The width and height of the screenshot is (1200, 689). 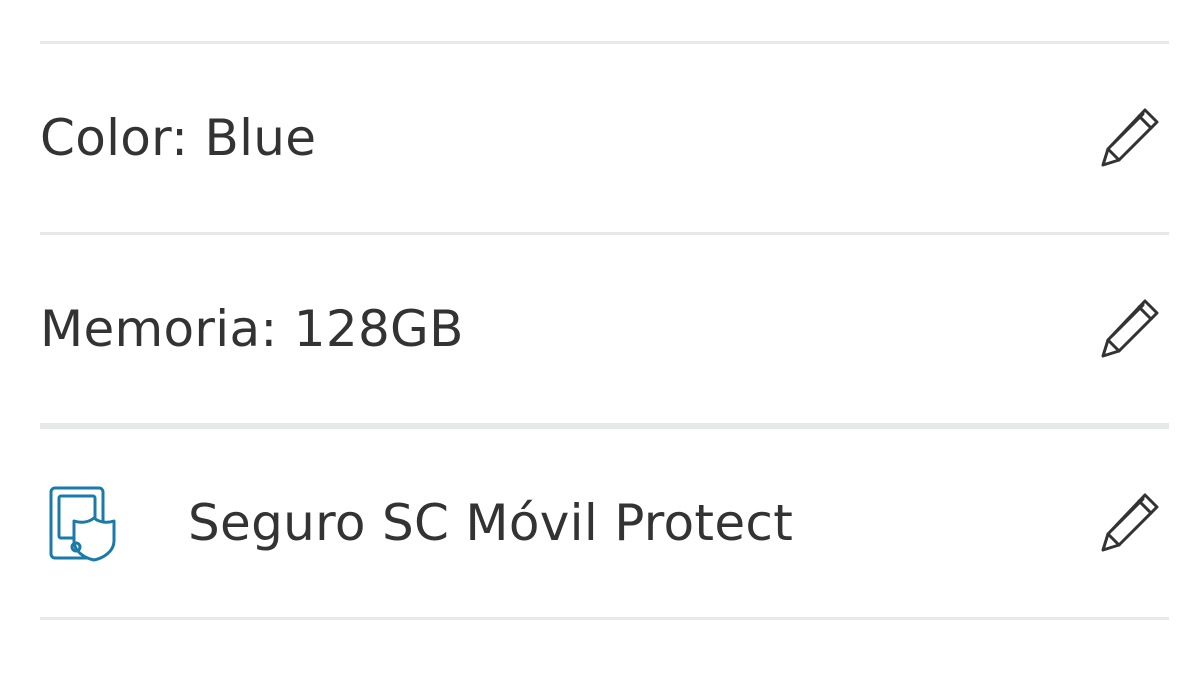 I want to click on edit-color-button, so click(x=1131, y=136).